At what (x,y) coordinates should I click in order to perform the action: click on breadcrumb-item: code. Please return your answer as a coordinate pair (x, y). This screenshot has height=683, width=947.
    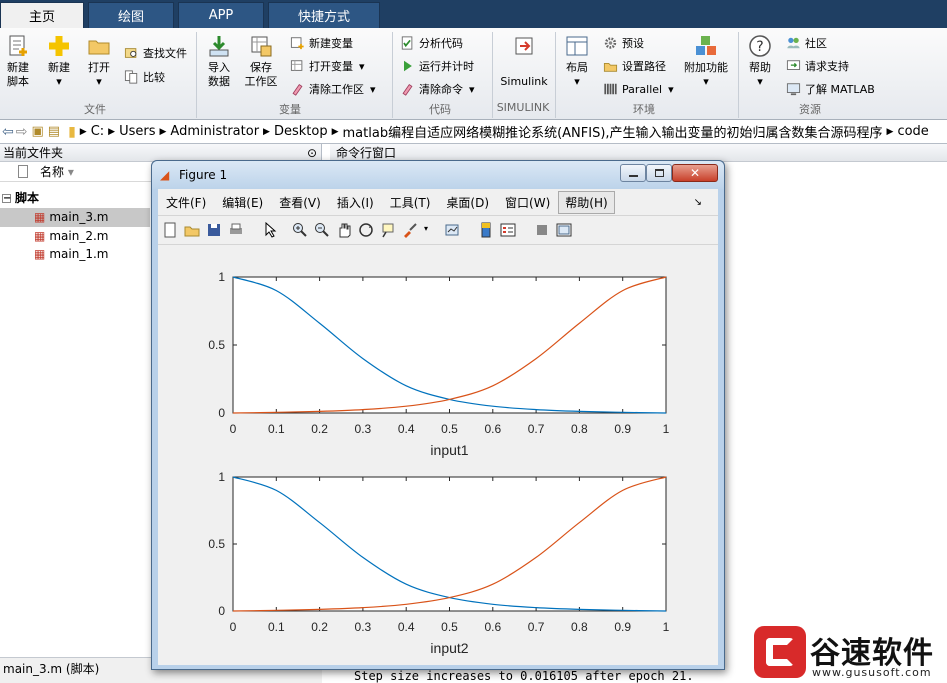
    Looking at the image, I should click on (912, 131).